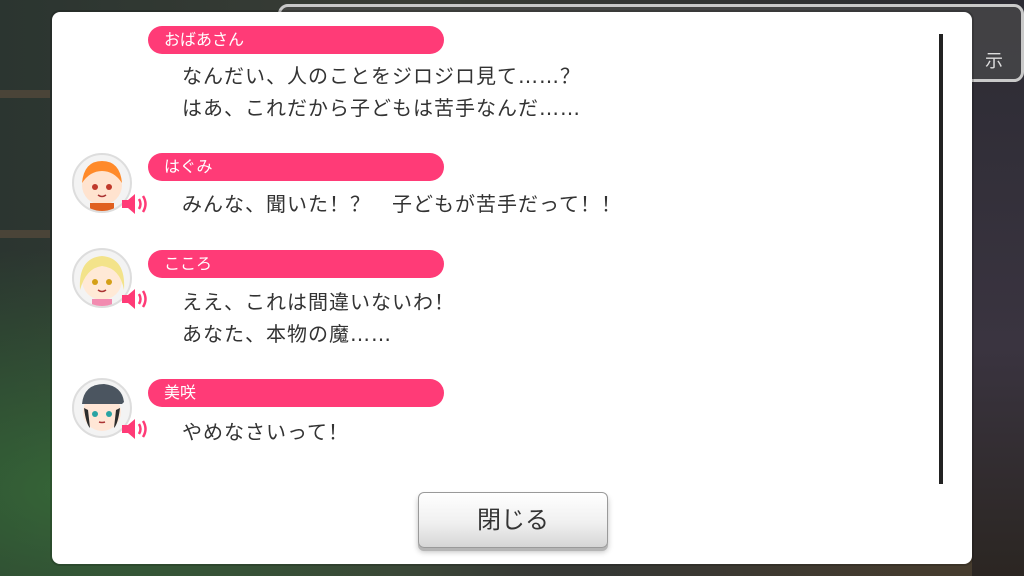 This screenshot has height=576, width=1024. Describe the element at coordinates (941, 259) in the screenshot. I see `scrollbar-thumb` at that location.